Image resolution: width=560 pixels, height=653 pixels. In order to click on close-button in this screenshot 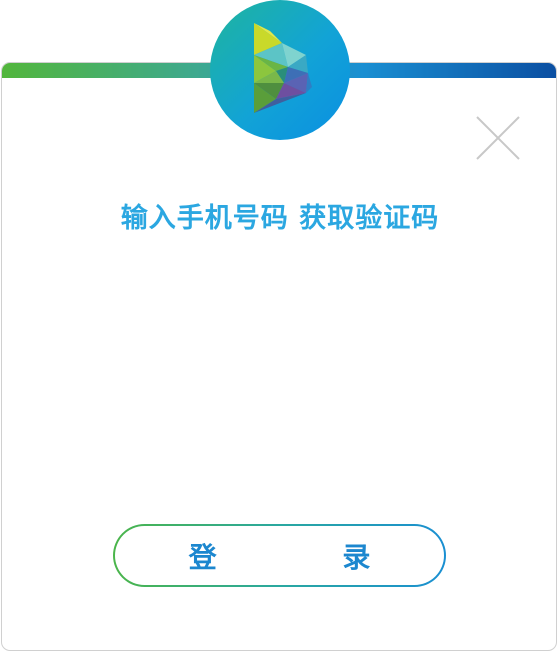, I will do `click(498, 138)`.